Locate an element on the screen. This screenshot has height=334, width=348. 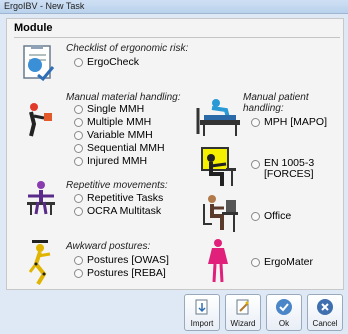
cancel-icon is located at coordinates (325, 307).